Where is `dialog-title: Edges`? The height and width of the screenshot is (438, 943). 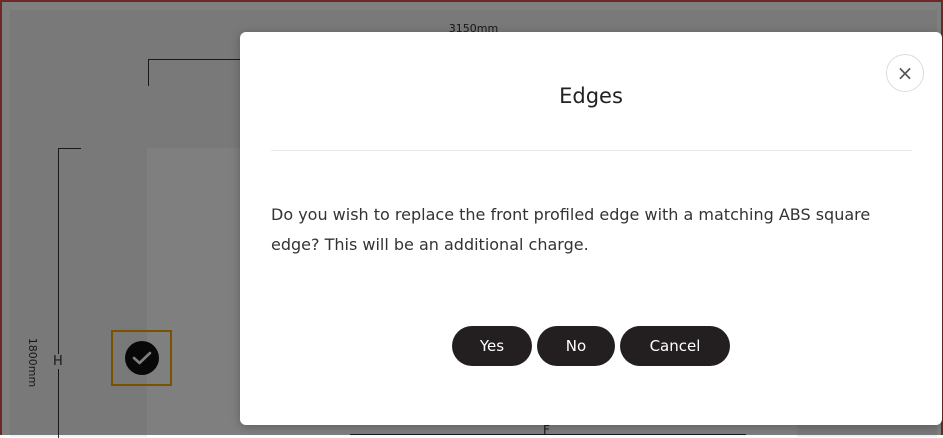 dialog-title: Edges is located at coordinates (591, 96).